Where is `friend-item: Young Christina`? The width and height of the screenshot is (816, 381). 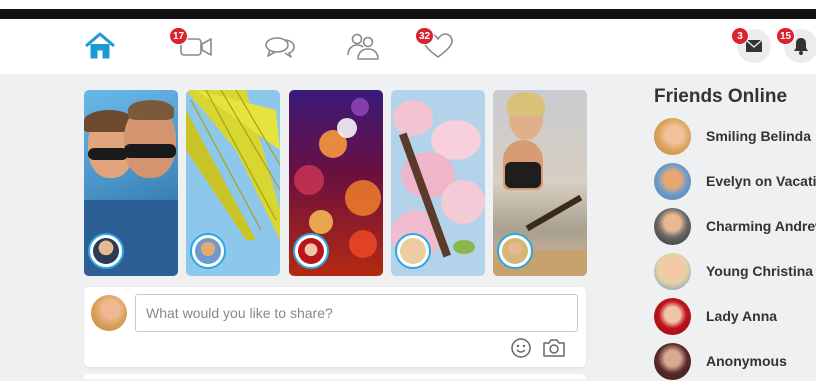
friend-item: Young Christina is located at coordinates (735, 271).